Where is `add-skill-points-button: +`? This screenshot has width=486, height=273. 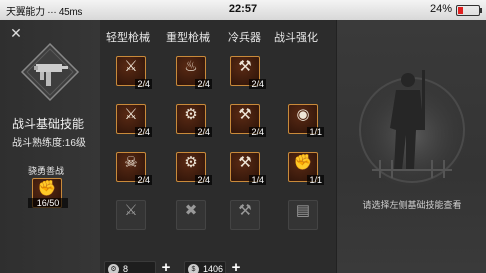 add-skill-points-button: + is located at coordinates (166, 266).